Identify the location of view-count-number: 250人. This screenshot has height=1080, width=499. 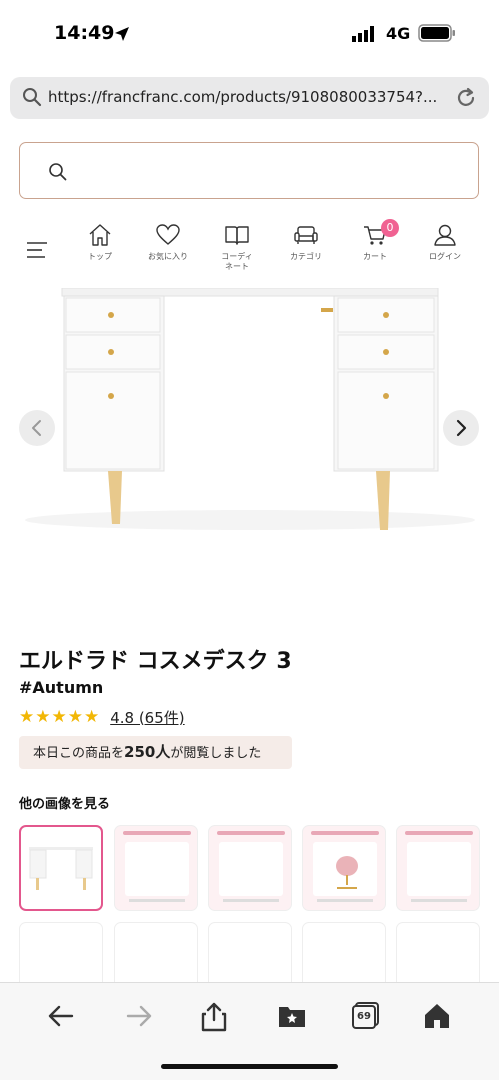
(147, 752).